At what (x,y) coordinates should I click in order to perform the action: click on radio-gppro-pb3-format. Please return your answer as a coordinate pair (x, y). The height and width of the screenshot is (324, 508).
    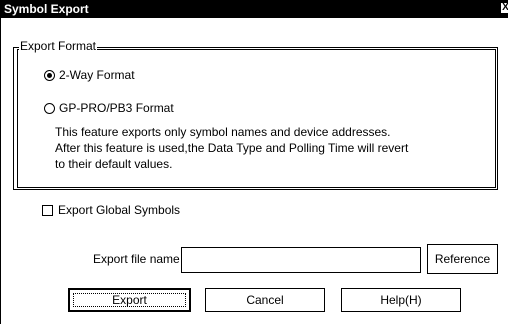
    Looking at the image, I should click on (49, 108).